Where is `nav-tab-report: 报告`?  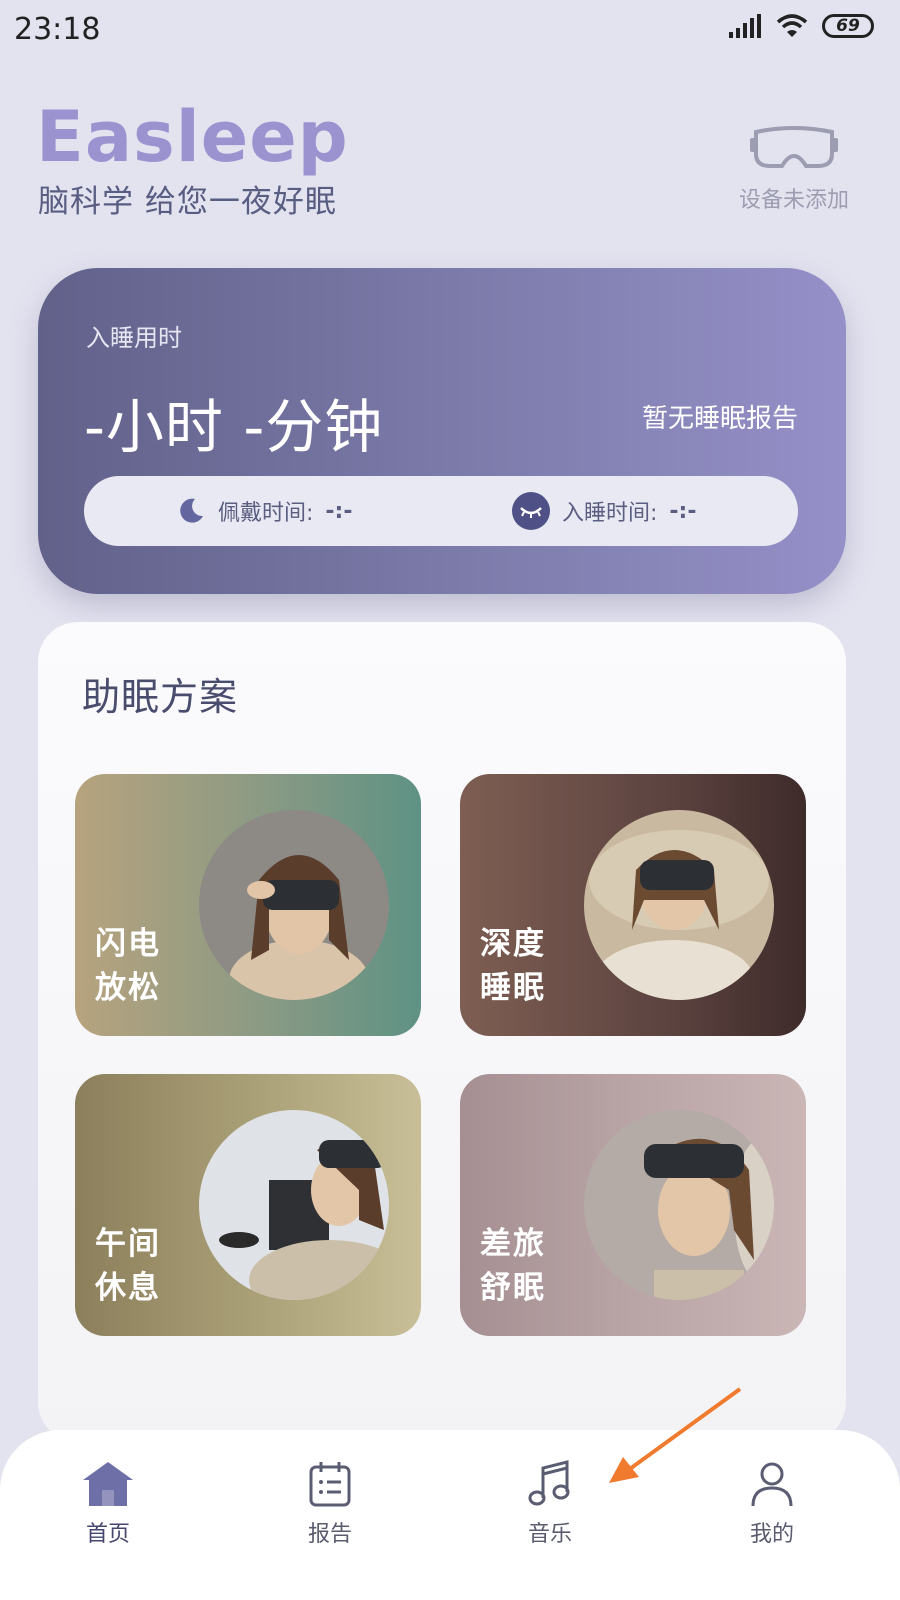
nav-tab-report: 报告 is located at coordinates (330, 1504).